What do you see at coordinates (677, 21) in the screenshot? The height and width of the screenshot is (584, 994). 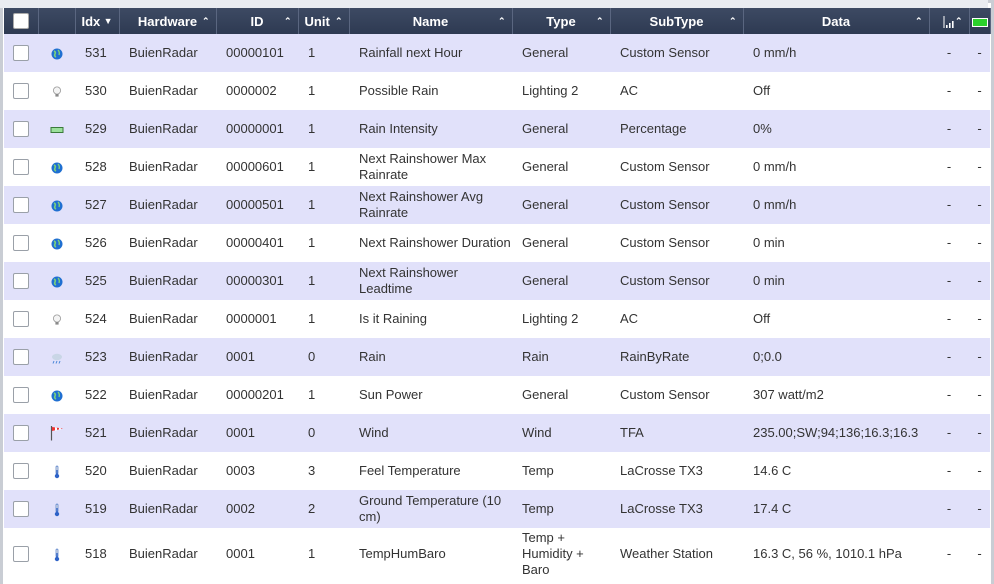 I see `header-subtype: SubType ⌃` at bounding box center [677, 21].